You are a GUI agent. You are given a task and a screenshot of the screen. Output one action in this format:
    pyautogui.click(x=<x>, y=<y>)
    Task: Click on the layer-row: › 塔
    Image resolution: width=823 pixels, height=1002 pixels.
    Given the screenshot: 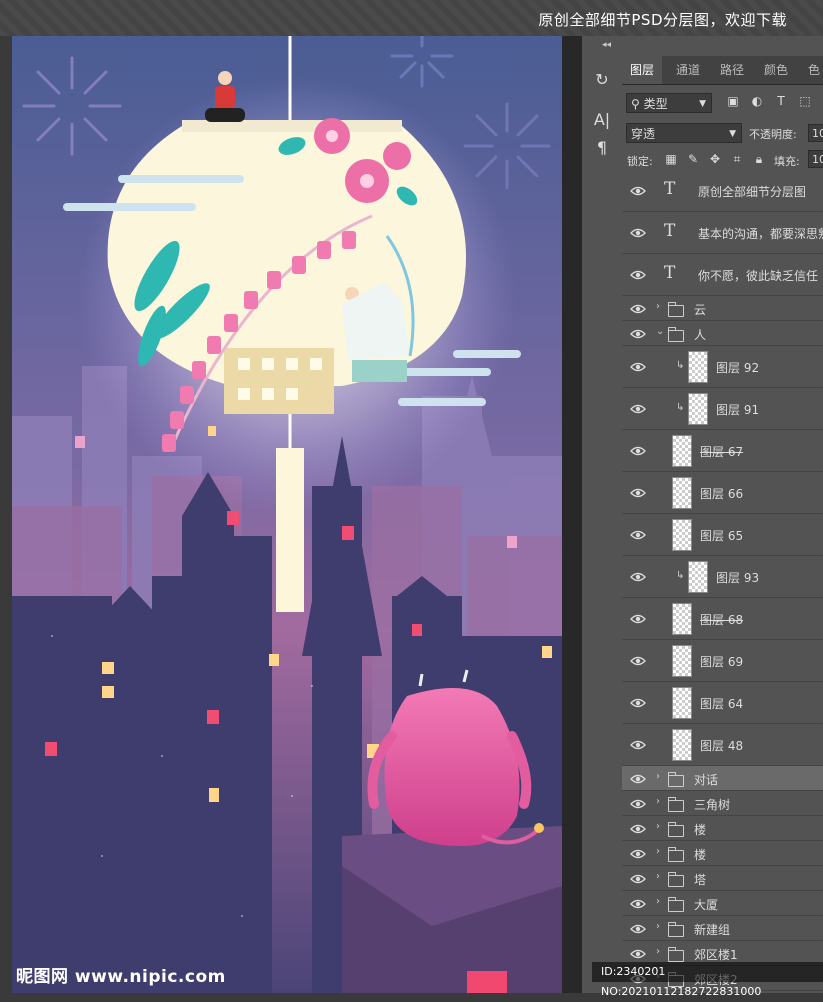 What is the action you would take?
    pyautogui.click(x=722, y=878)
    